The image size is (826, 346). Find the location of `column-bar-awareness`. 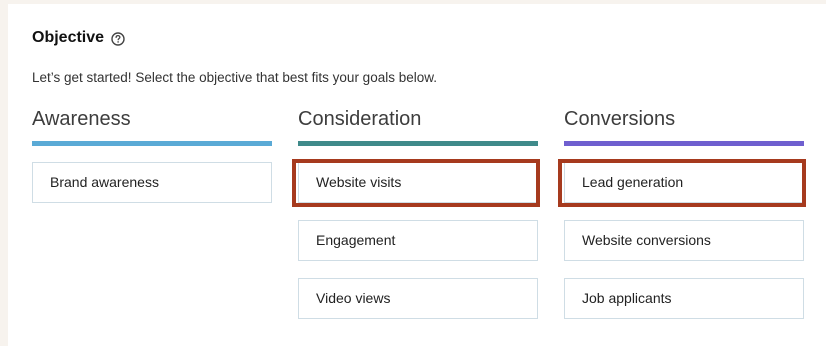

column-bar-awareness is located at coordinates (152, 143).